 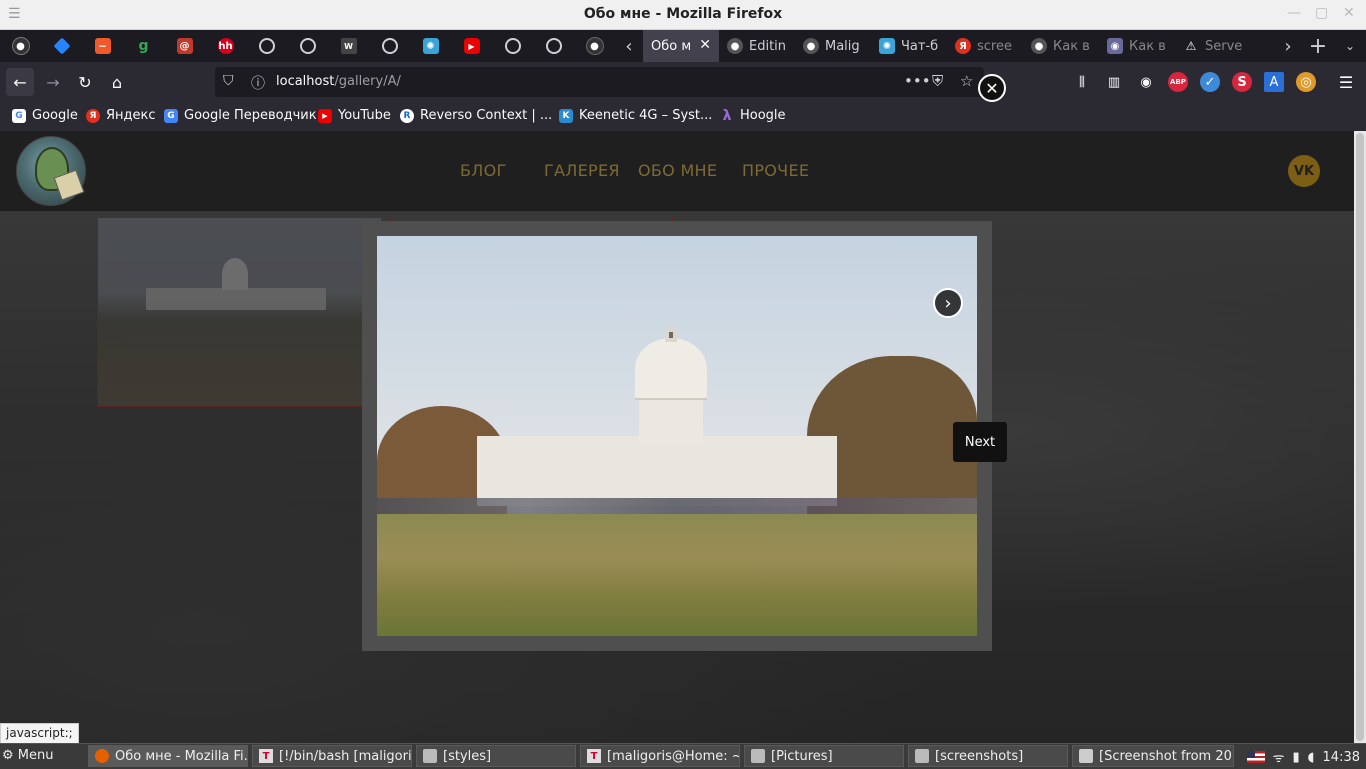 What do you see at coordinates (338, 81) in the screenshot?
I see `url-text: localhost/gallery/A/` at bounding box center [338, 81].